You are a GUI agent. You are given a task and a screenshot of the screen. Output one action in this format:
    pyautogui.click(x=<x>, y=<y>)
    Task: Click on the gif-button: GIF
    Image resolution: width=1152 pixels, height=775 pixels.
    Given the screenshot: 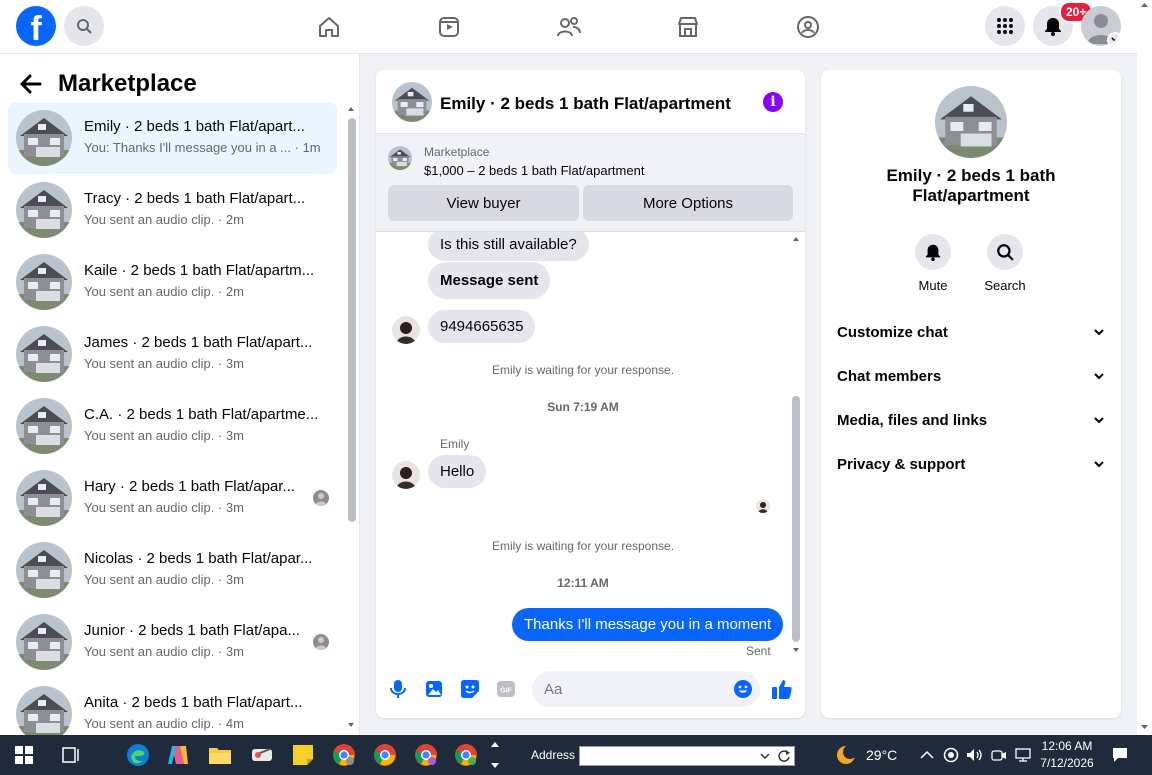 What is the action you would take?
    pyautogui.click(x=506, y=689)
    